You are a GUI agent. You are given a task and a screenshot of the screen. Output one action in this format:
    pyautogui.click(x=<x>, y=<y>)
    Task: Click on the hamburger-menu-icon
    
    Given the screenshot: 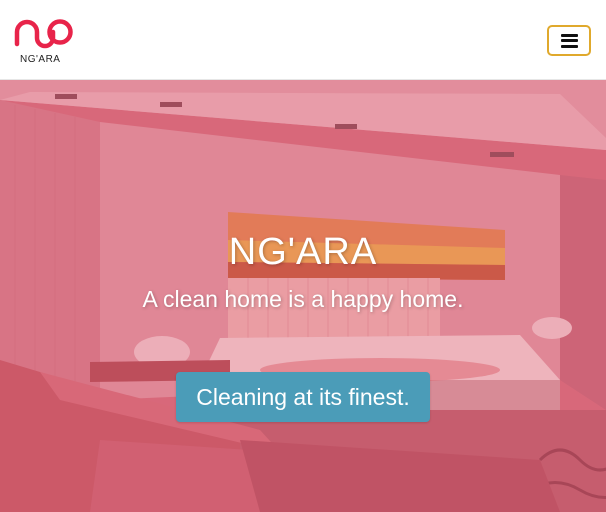 What is the action you would take?
    pyautogui.click(x=569, y=40)
    